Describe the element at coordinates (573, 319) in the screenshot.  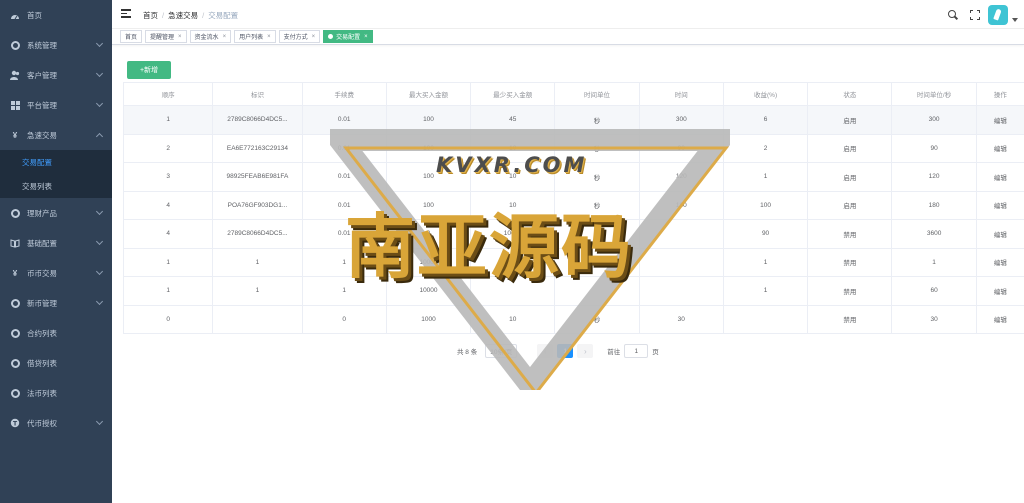
I see `table-row: 0 0 1000 10 秒 30 禁用 30 编辑` at that location.